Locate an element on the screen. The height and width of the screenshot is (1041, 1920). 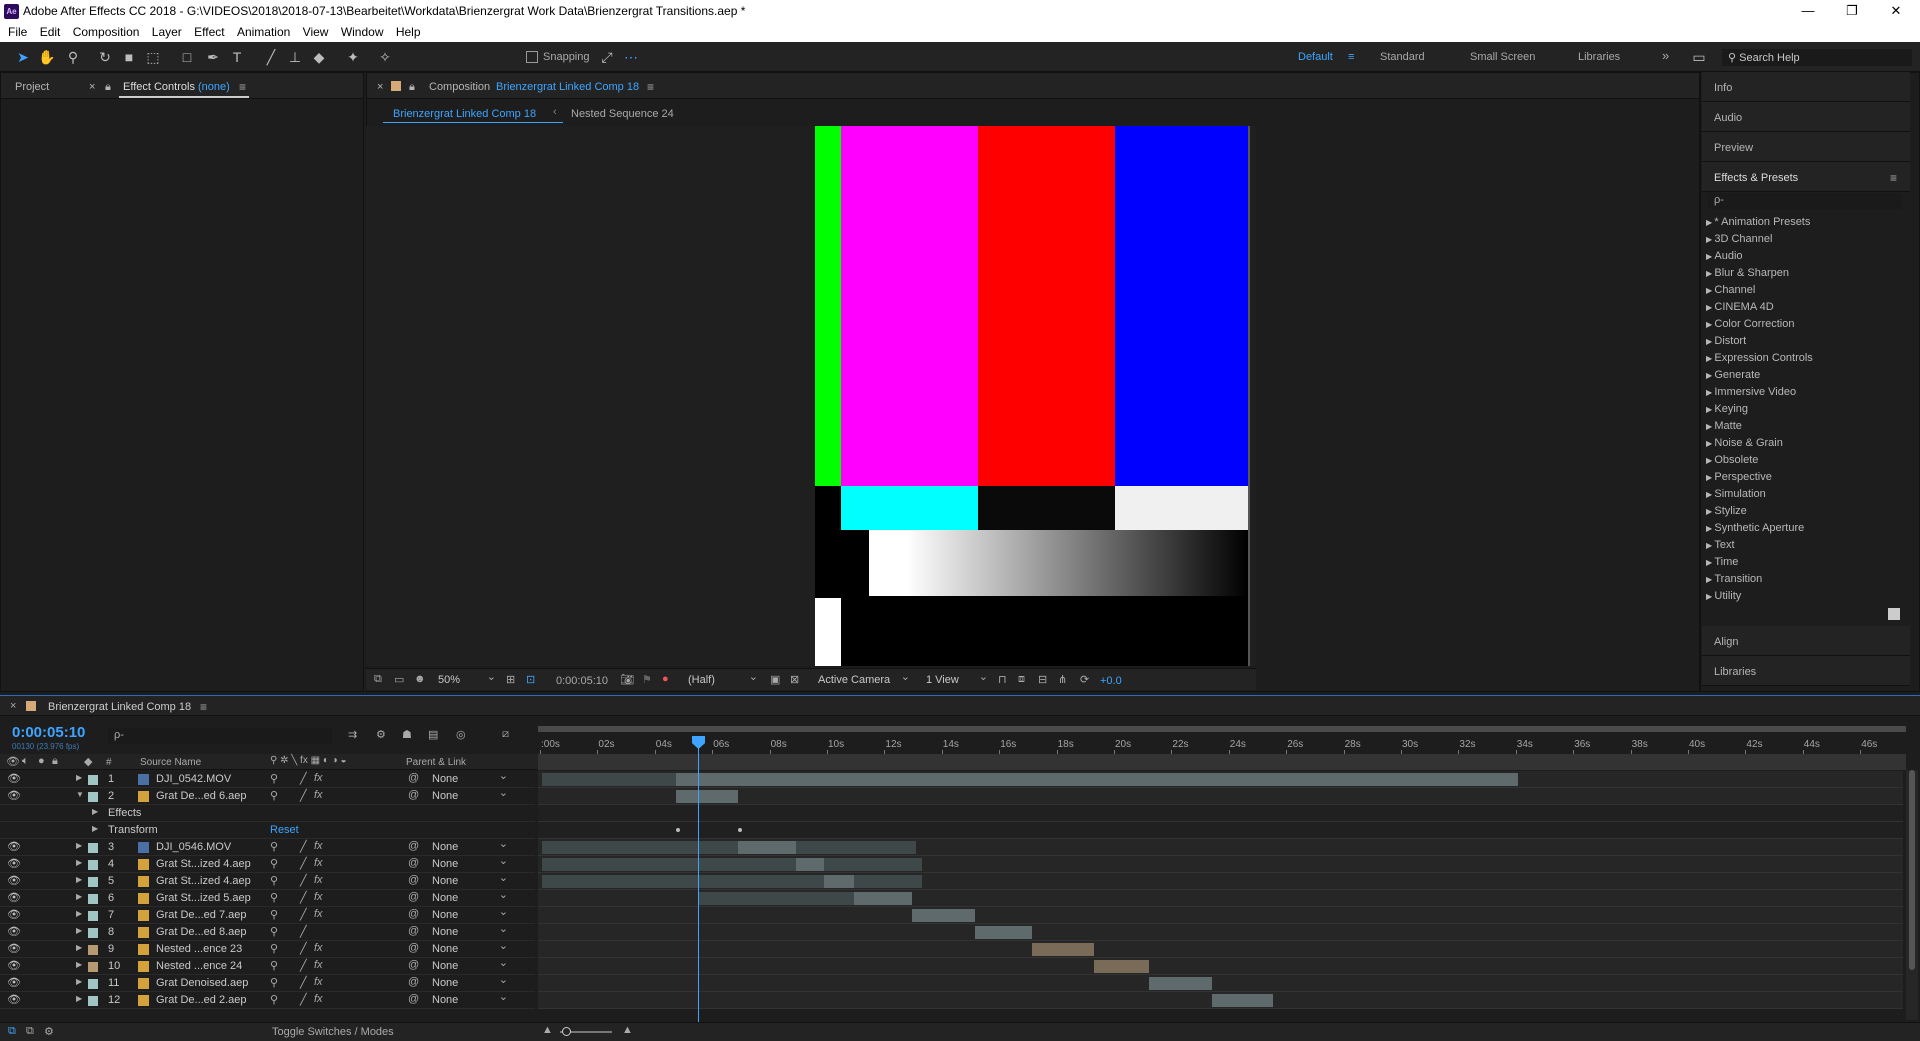
current-timecode: 0:00:05:10 is located at coordinates (48, 732).